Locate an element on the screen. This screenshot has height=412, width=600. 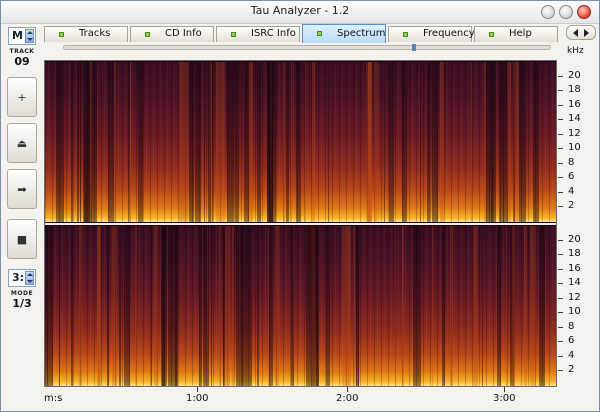
add-button: + is located at coordinates (22, 97).